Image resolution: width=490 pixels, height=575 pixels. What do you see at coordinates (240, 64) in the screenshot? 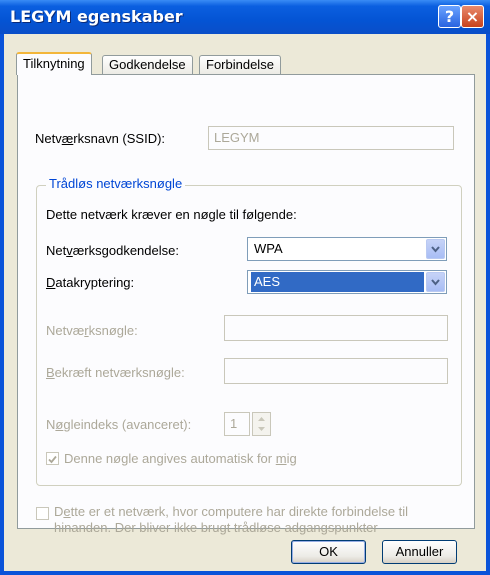
I see `tab-forbindelse: Forbindelse` at bounding box center [240, 64].